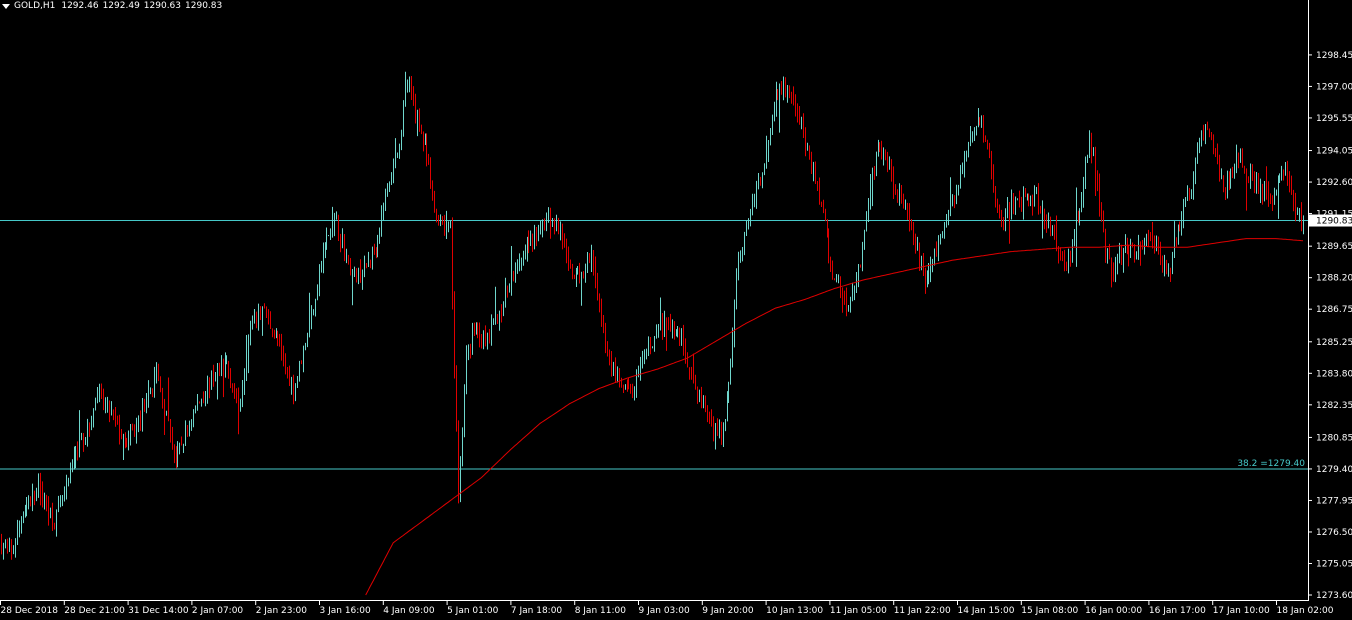  What do you see at coordinates (1271, 464) in the screenshot?
I see `fibonacci-level-label: 38.2 =1279.40` at bounding box center [1271, 464].